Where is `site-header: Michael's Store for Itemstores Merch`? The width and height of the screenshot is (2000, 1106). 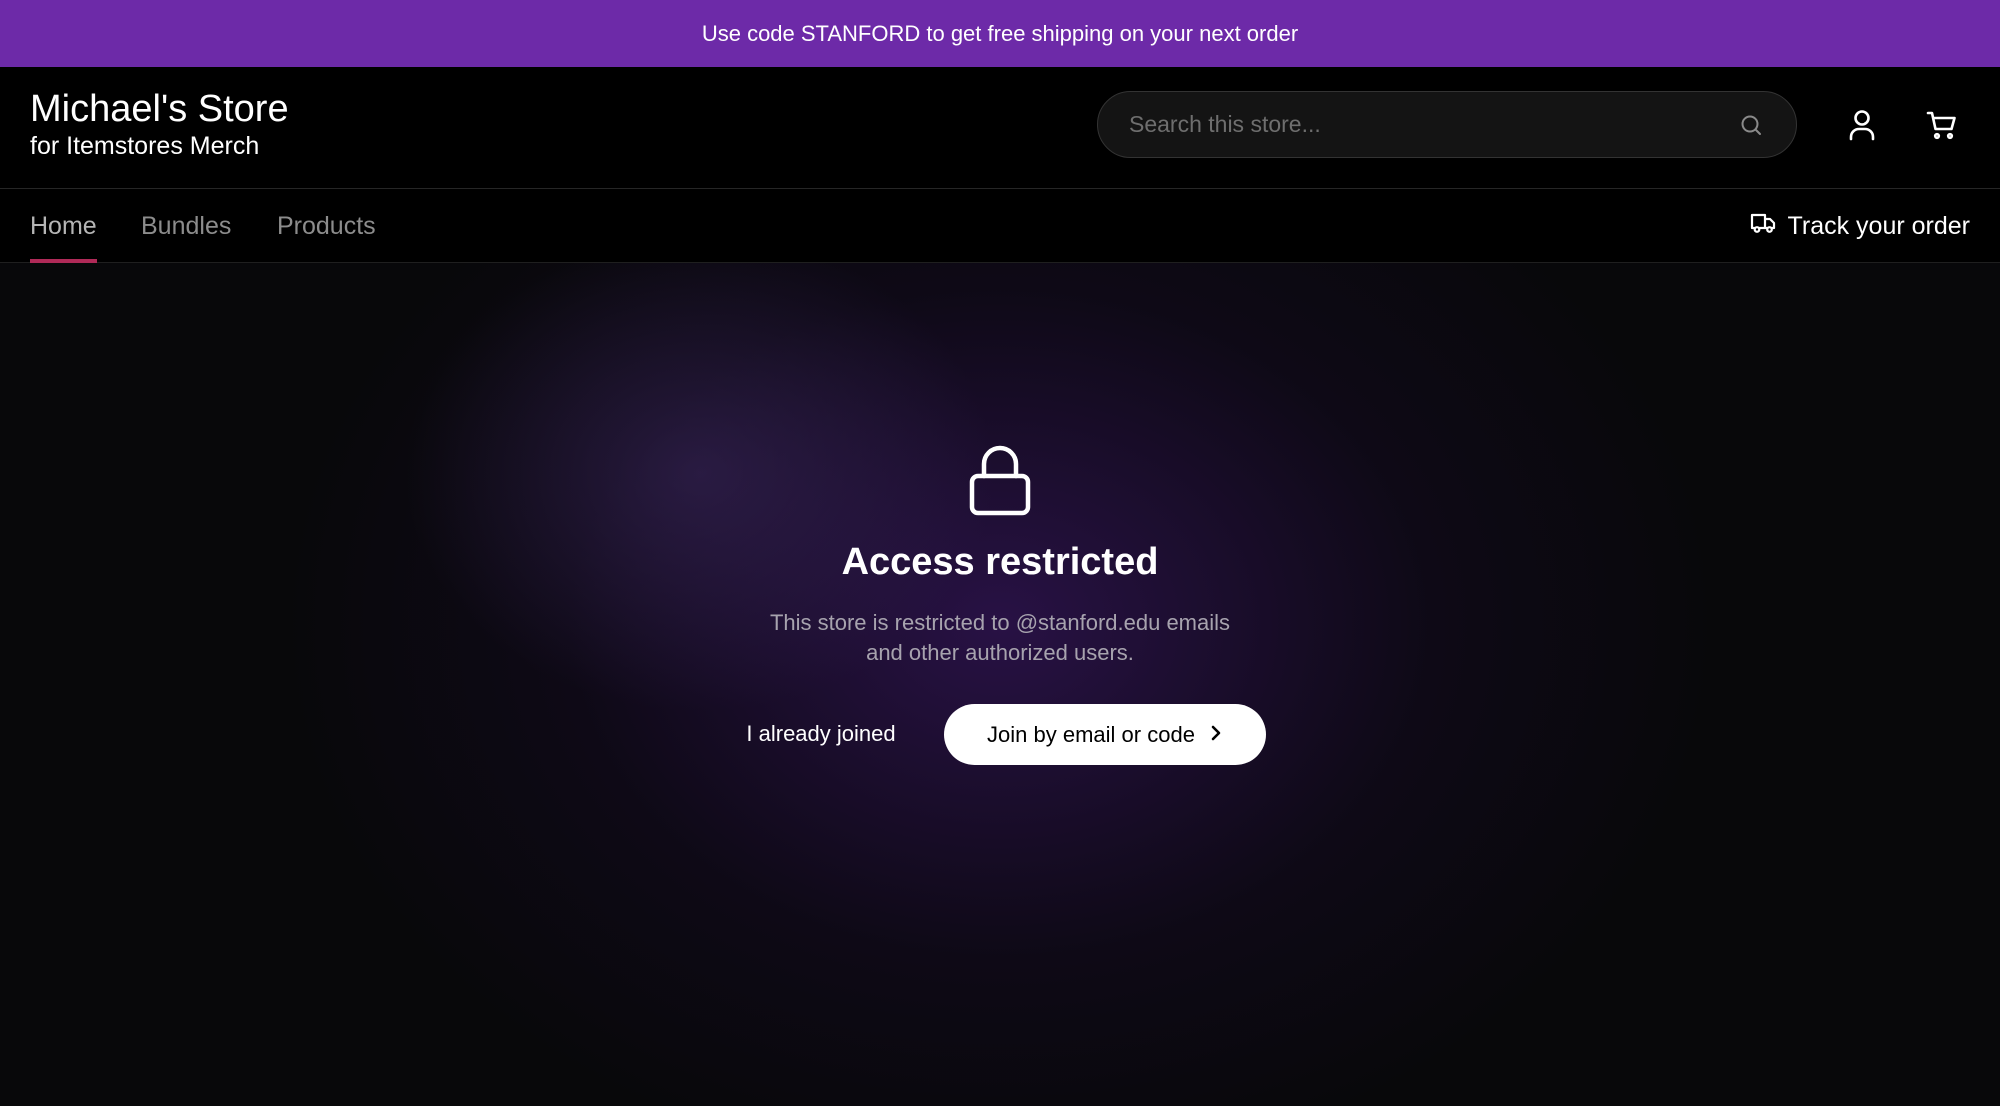
site-header: Michael's Store for Itemstores Merch is located at coordinates (1000, 128).